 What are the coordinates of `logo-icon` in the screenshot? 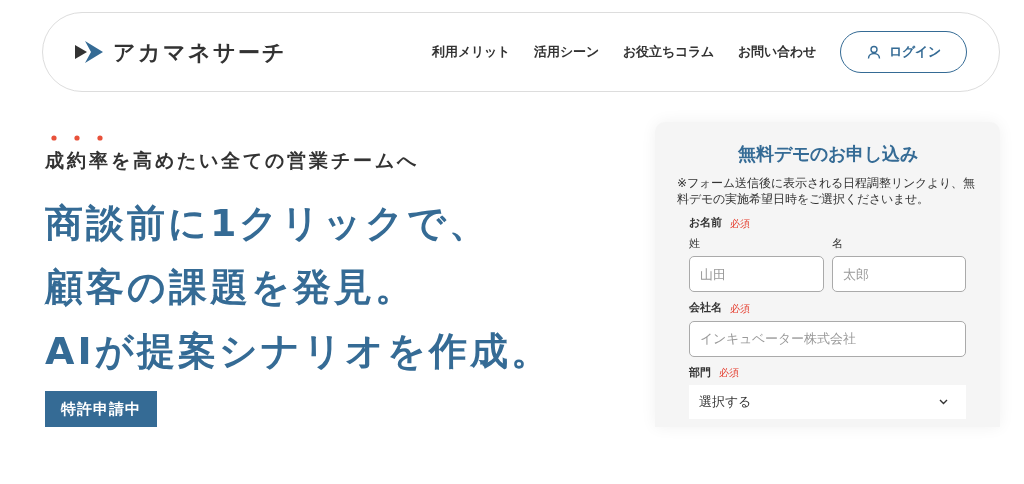 It's located at (90, 52).